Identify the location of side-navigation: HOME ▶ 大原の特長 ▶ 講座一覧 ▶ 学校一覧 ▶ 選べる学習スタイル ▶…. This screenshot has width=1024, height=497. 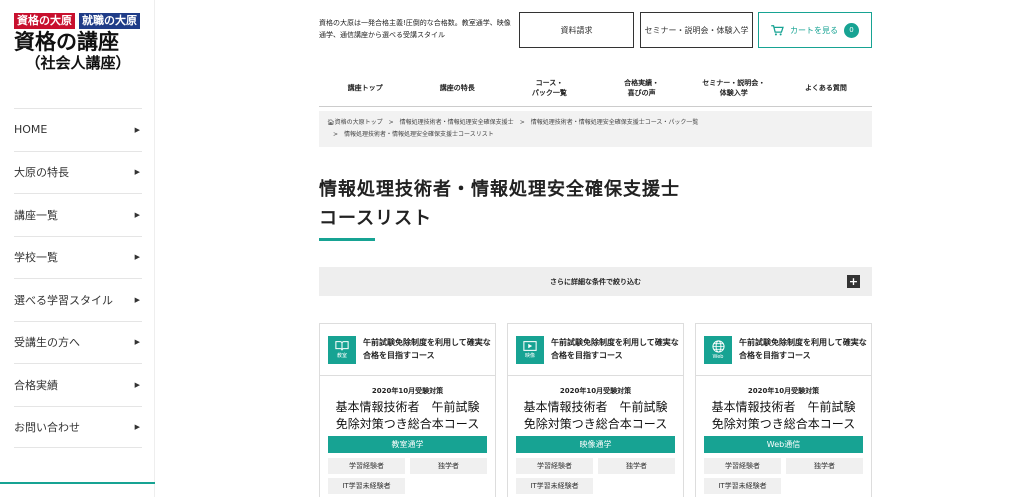
(78, 278).